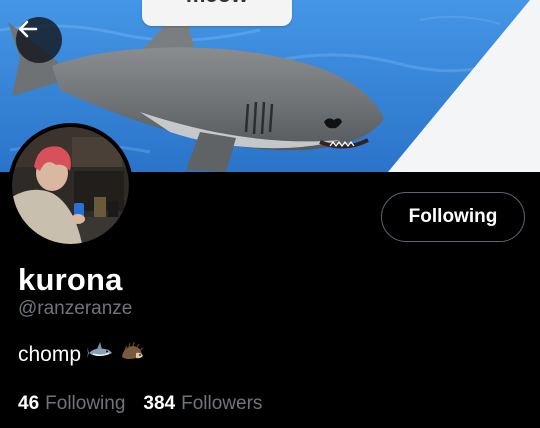 This screenshot has width=540, height=428. Describe the element at coordinates (75, 308) in the screenshot. I see `user-handle: @ranzeranze` at that location.